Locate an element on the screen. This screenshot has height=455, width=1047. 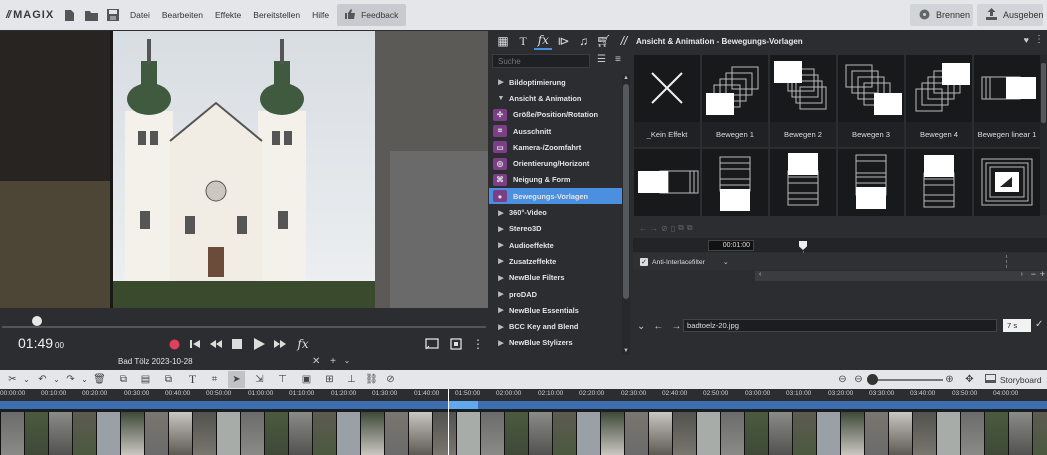
list-item: ● Bewegungs-Vorlagen is located at coordinates (555, 196).